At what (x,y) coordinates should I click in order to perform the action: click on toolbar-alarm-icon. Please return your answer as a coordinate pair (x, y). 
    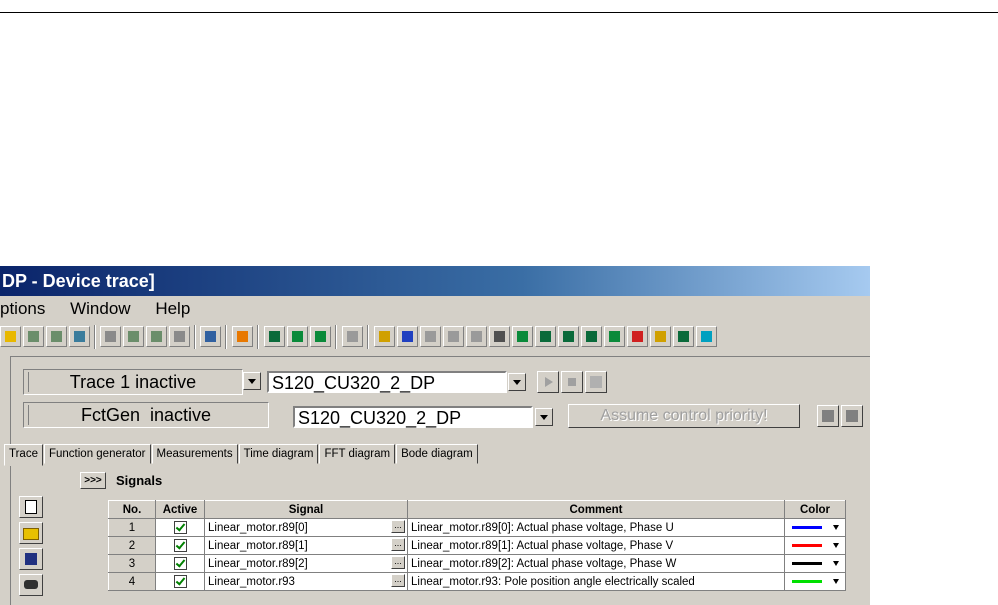
    Looking at the image, I should click on (637, 336).